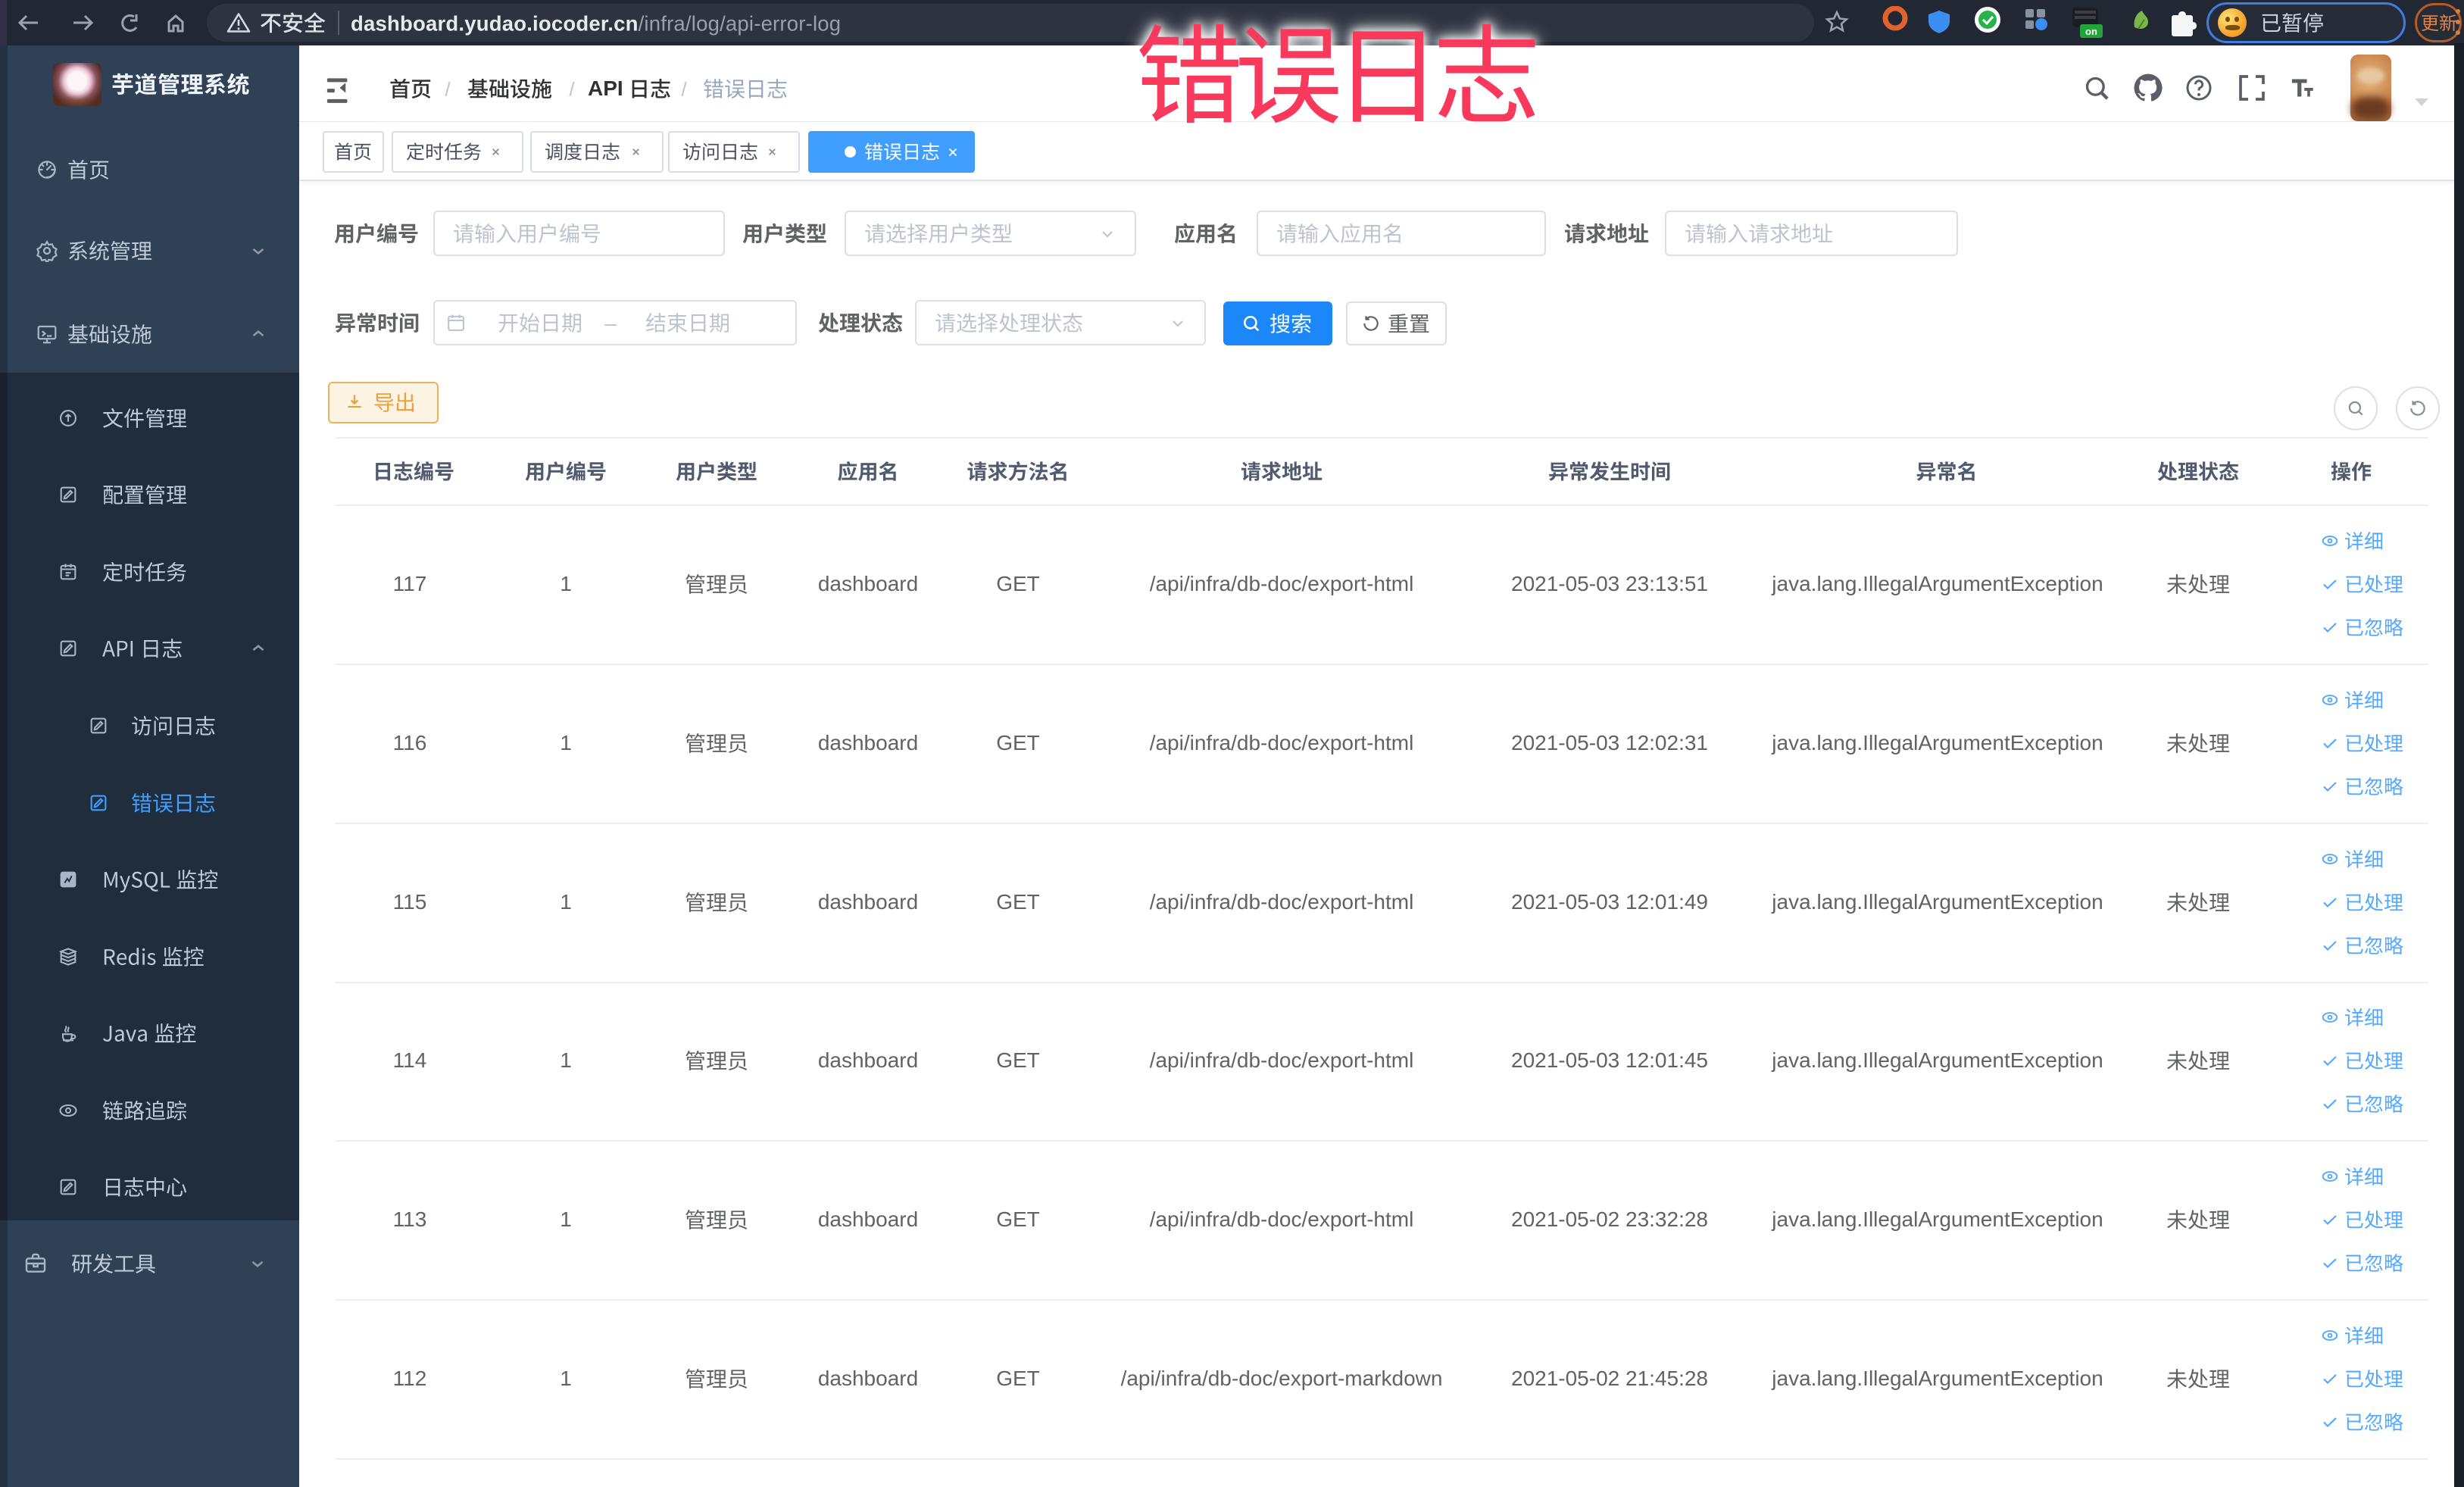 This screenshot has width=2464, height=1487. What do you see at coordinates (2091, 31) in the screenshot?
I see `svg-text: on` at bounding box center [2091, 31].